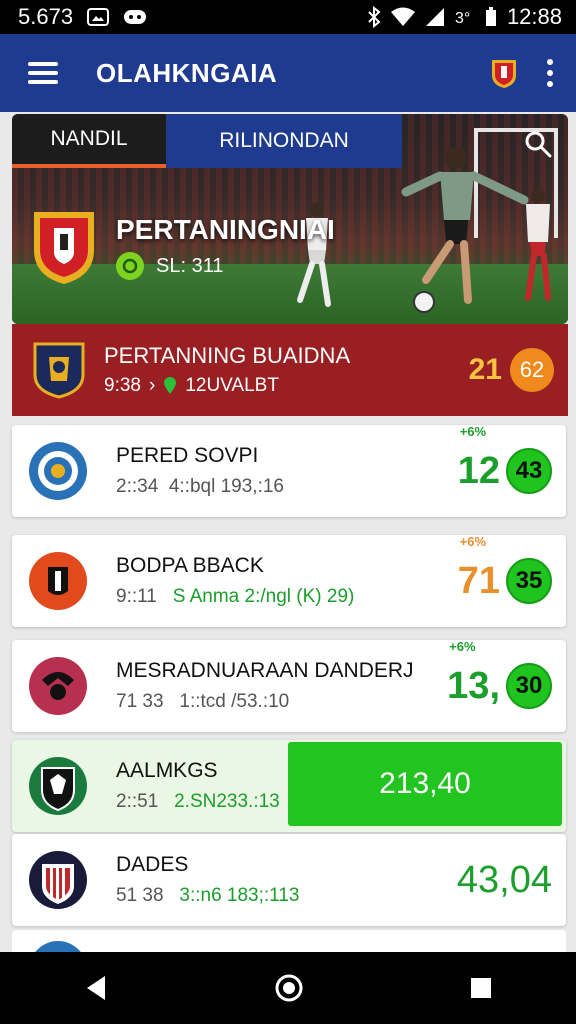  Describe the element at coordinates (140, 701) in the screenshot. I see `match-time: 71 33` at that location.